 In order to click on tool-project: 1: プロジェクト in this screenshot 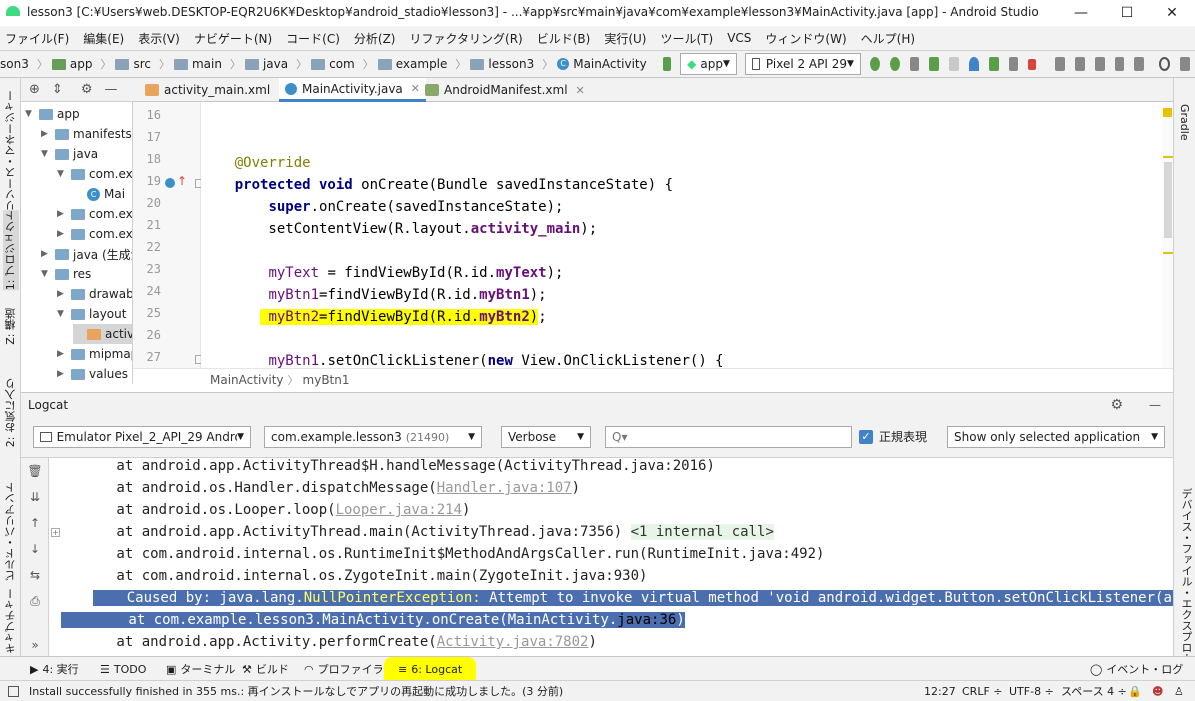, I will do `click(11, 250)`.